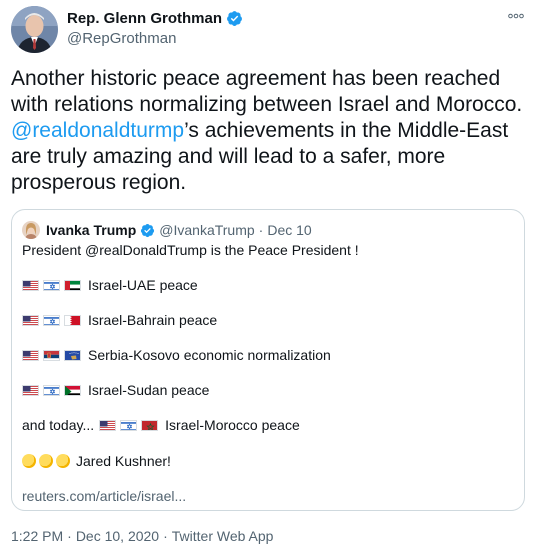  What do you see at coordinates (121, 38) in the screenshot?
I see `author-handle: @RepGrothman` at bounding box center [121, 38].